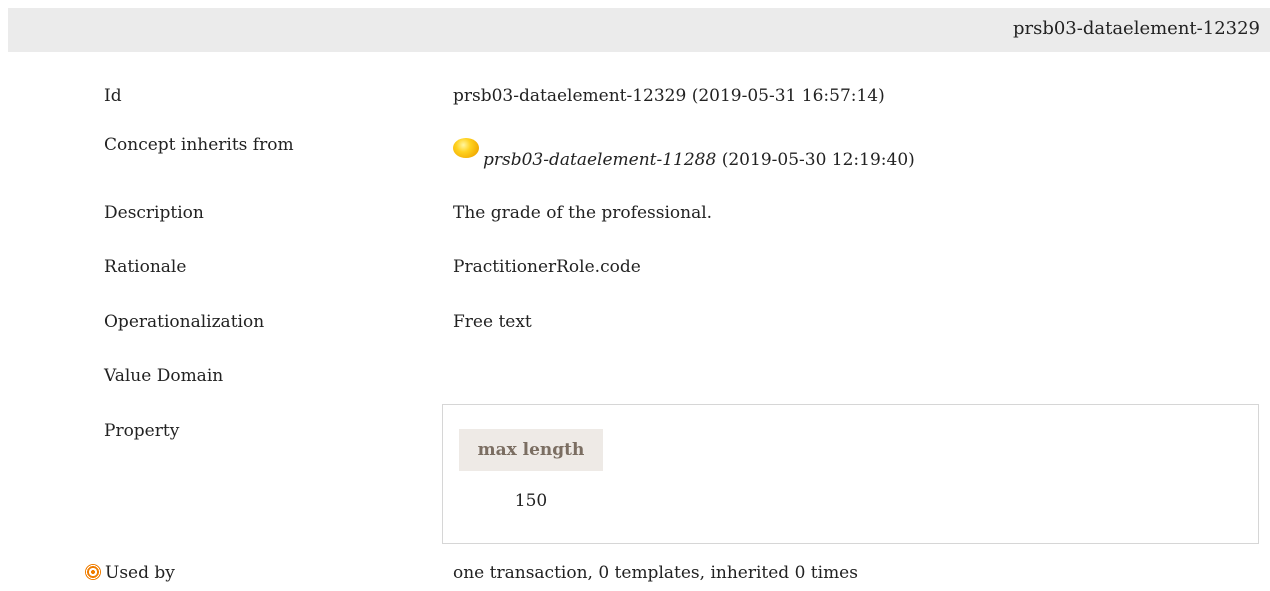  I want to click on id-label: Id, so click(113, 96).